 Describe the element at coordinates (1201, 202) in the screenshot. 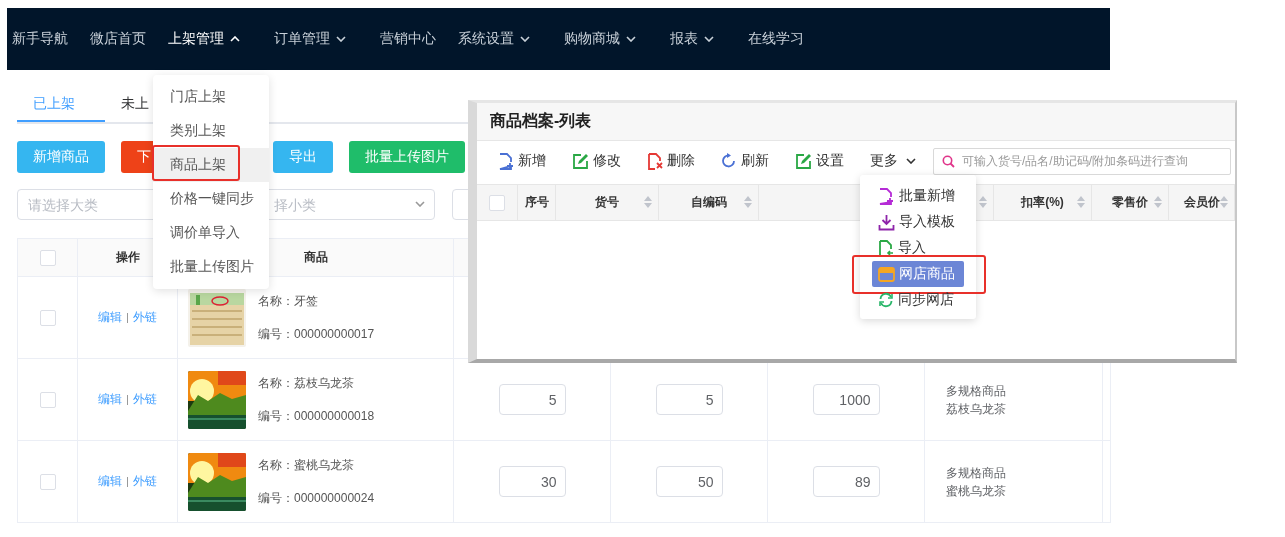

I see `column-header: 会员价` at that location.